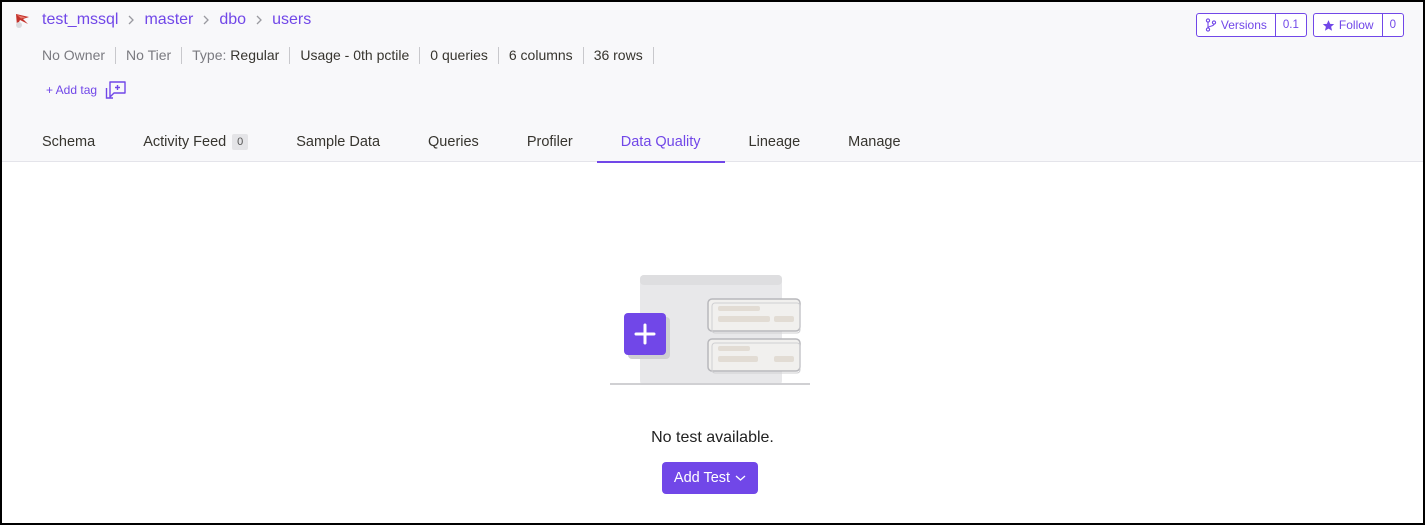 Image resolution: width=1425 pixels, height=525 pixels. I want to click on tab-label: Data Quality, so click(660, 142).